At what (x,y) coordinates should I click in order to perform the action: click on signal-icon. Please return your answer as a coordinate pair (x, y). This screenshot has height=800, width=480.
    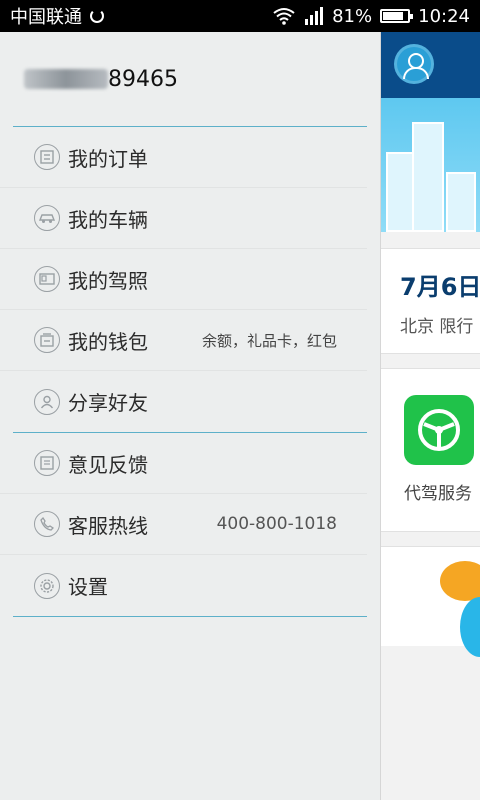
    Looking at the image, I should click on (314, 16).